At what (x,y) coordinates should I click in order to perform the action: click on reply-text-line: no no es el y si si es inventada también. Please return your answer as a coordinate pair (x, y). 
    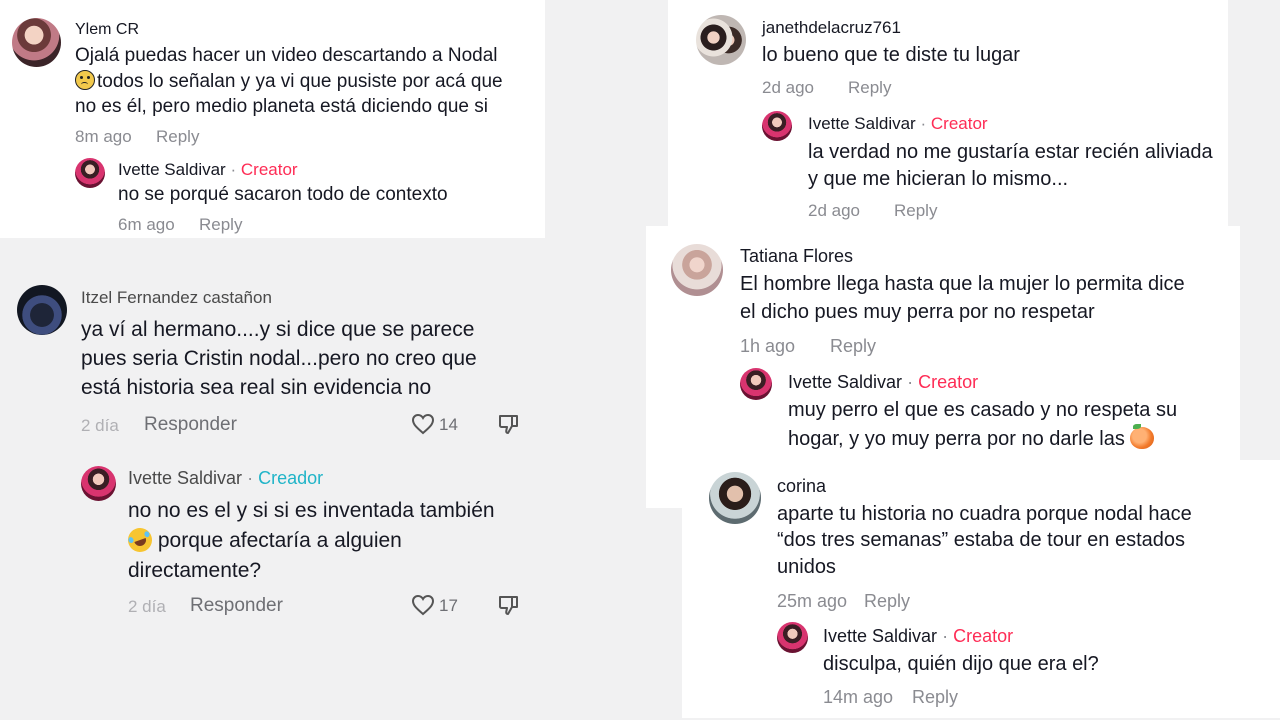
    Looking at the image, I should click on (311, 510).